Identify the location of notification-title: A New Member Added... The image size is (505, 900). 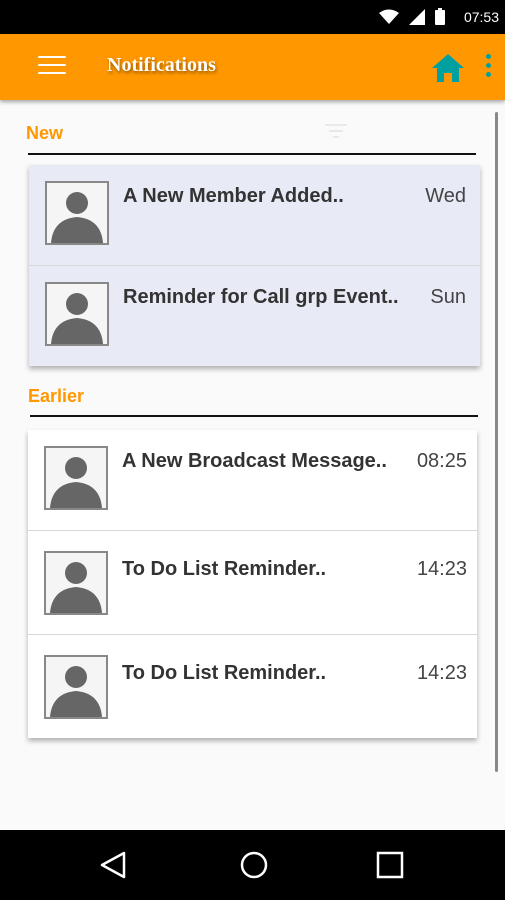
(233, 196).